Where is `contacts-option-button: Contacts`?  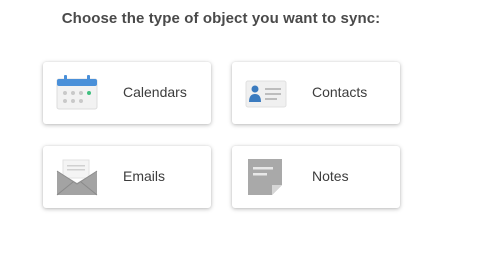 contacts-option-button: Contacts is located at coordinates (316, 93).